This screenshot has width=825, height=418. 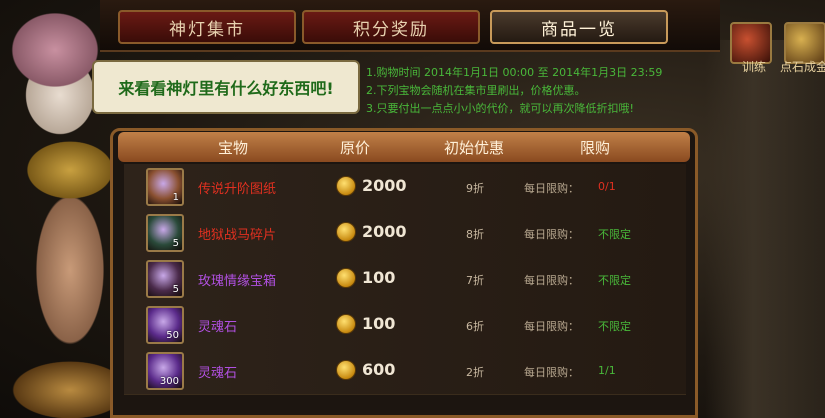 What do you see at coordinates (237, 281) in the screenshot?
I see `item-name: 玫瑰情缘宝箱` at bounding box center [237, 281].